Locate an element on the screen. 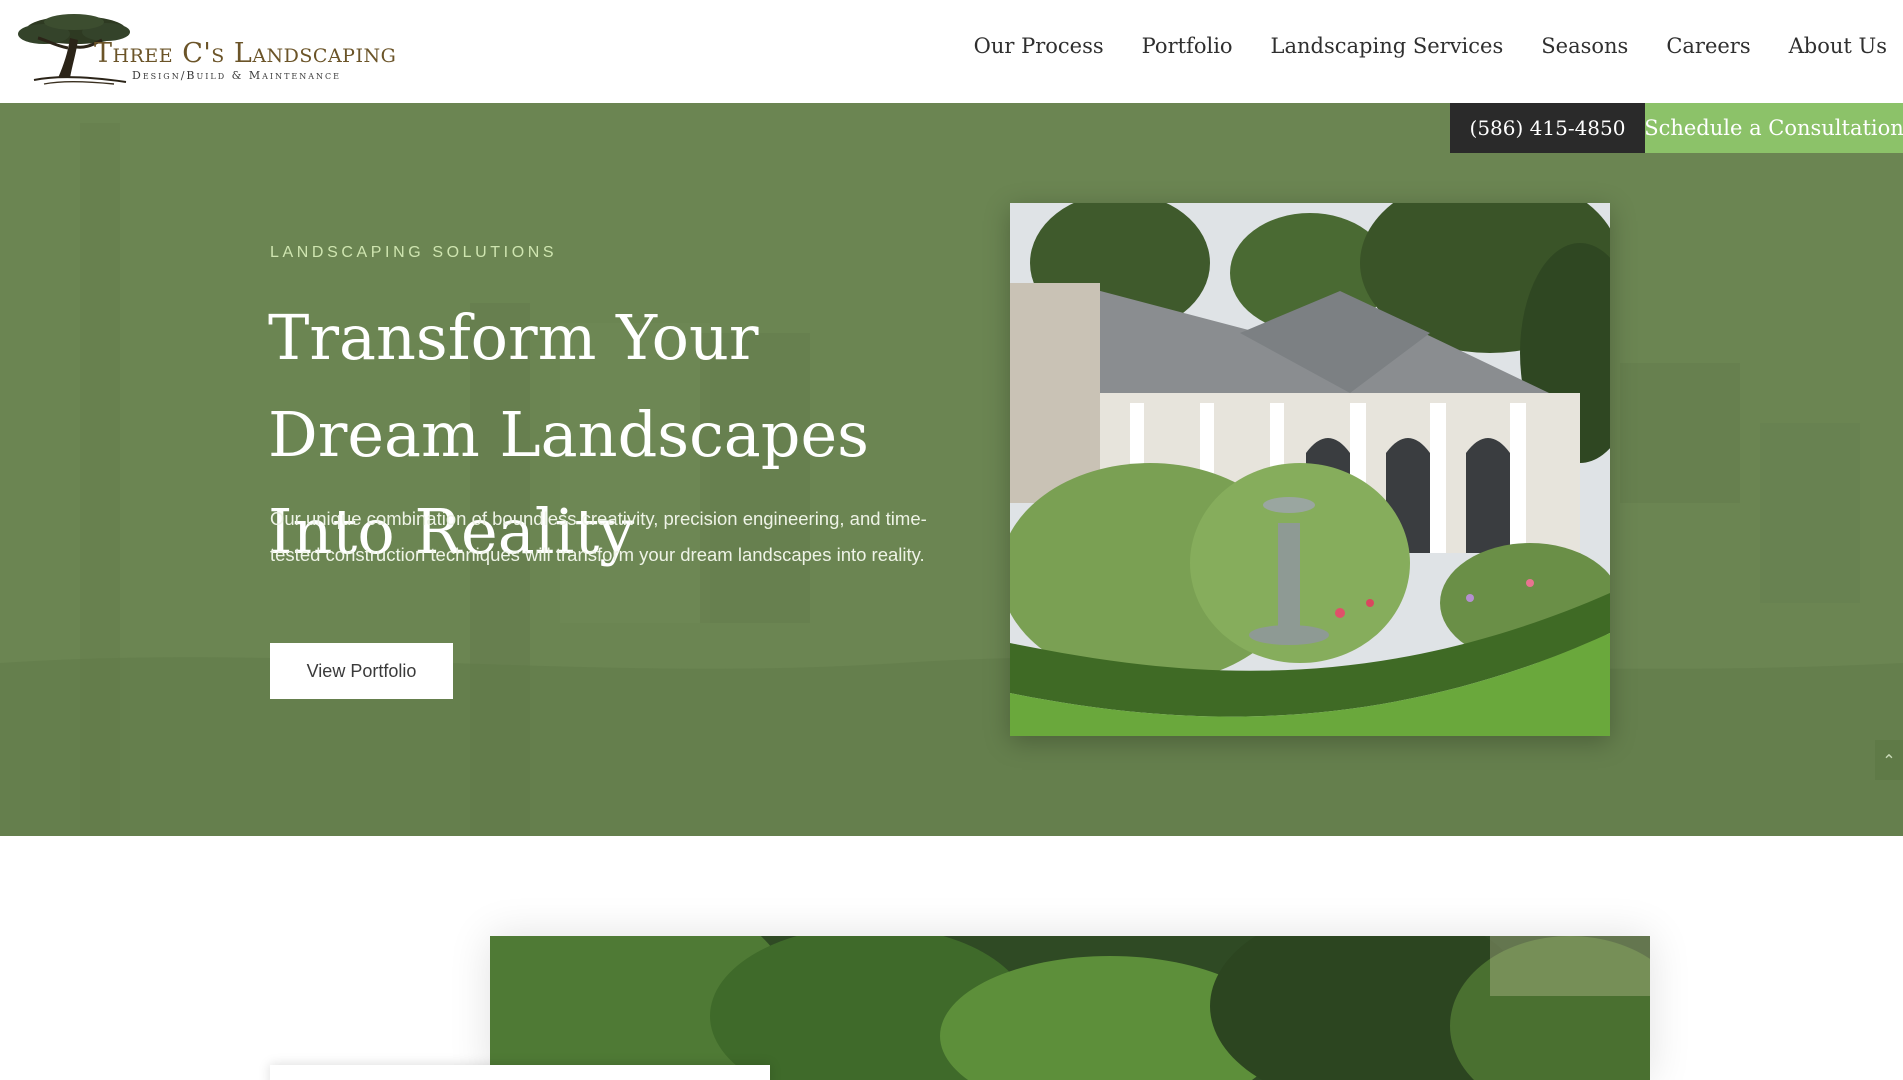 The width and height of the screenshot is (1903, 1080). view-portfolio-button: View Portfolio is located at coordinates (361, 671).